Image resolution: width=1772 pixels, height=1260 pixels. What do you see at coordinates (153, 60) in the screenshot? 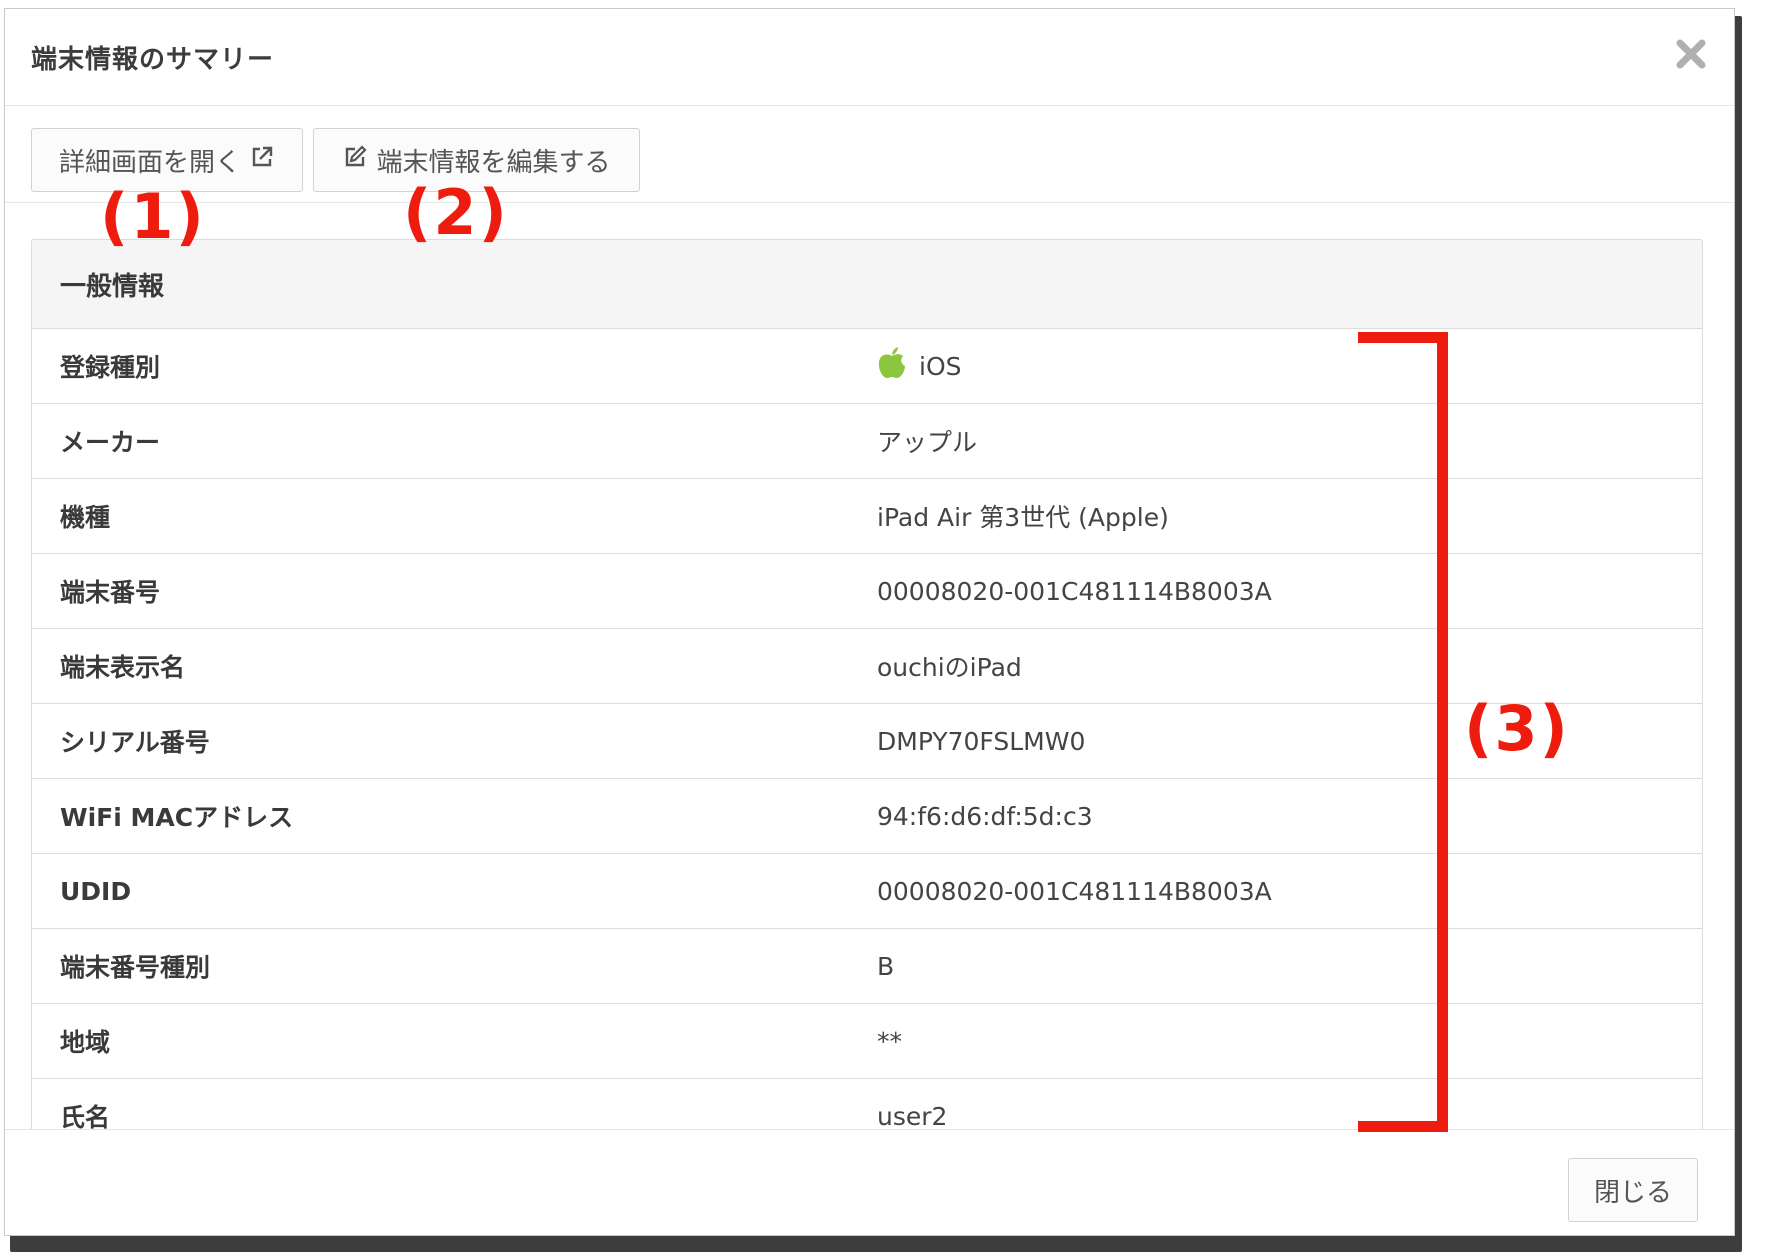
I see `dialog-title: 端末情報のサマリー` at bounding box center [153, 60].